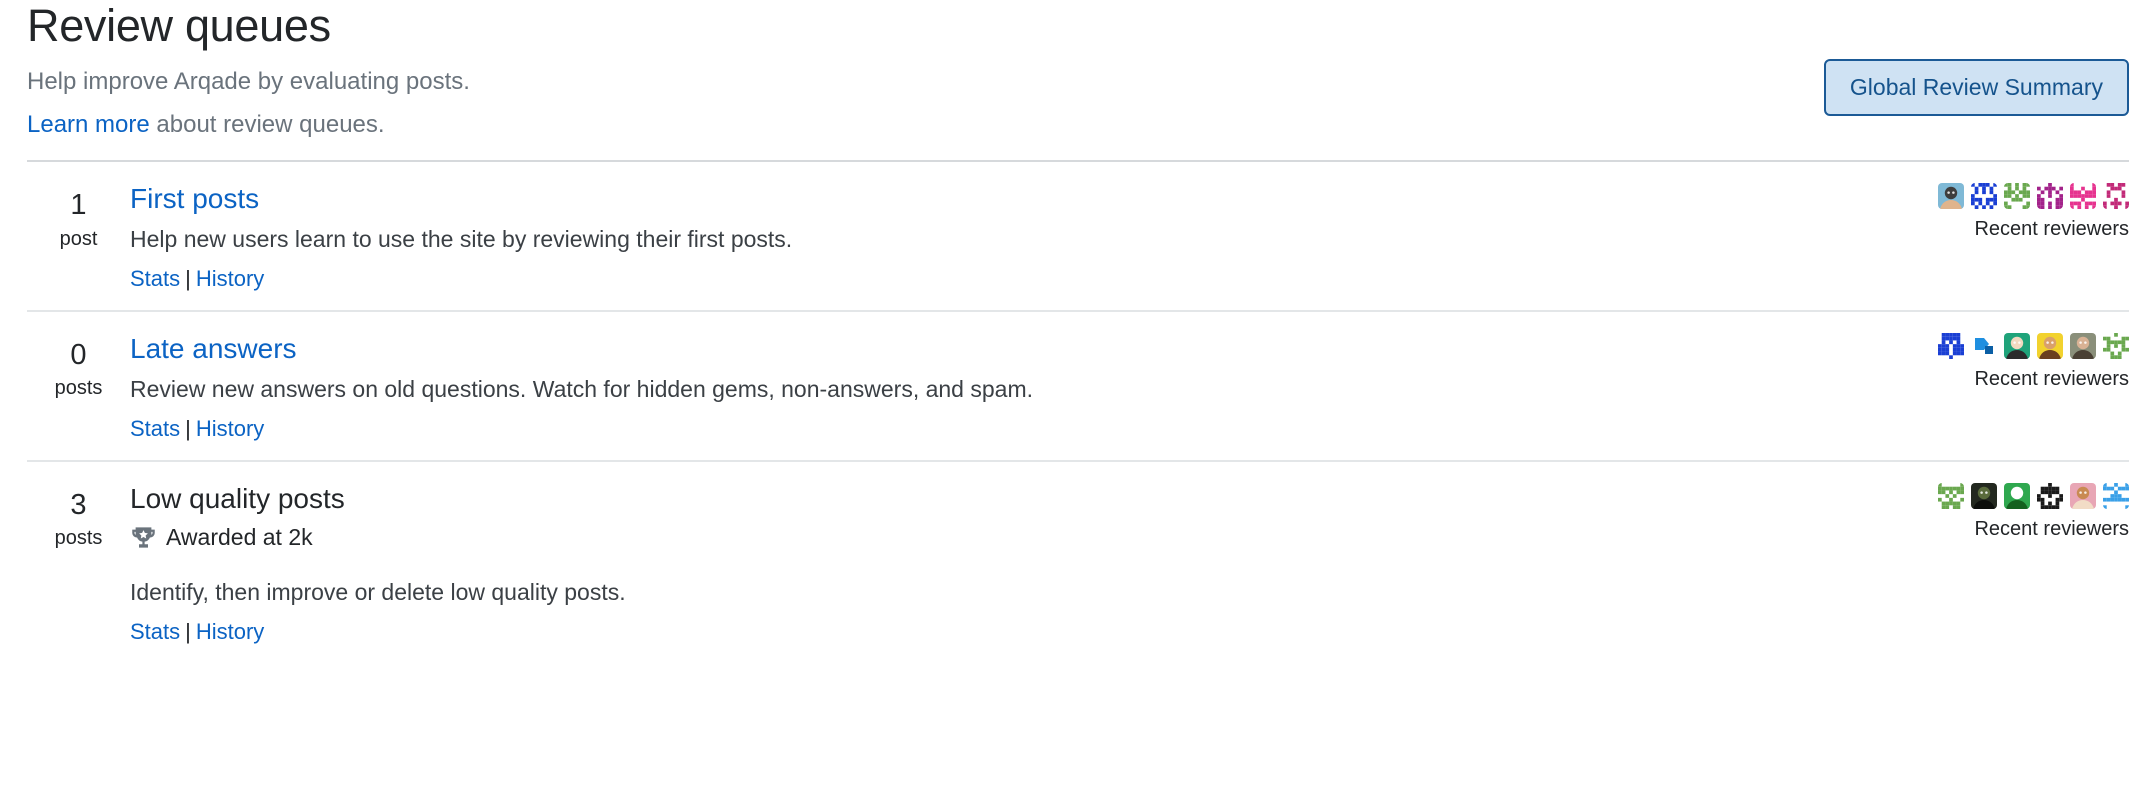 The image size is (2156, 788). Describe the element at coordinates (1976, 87) in the screenshot. I see `global-review-summary-button: Global Review Summary` at that location.